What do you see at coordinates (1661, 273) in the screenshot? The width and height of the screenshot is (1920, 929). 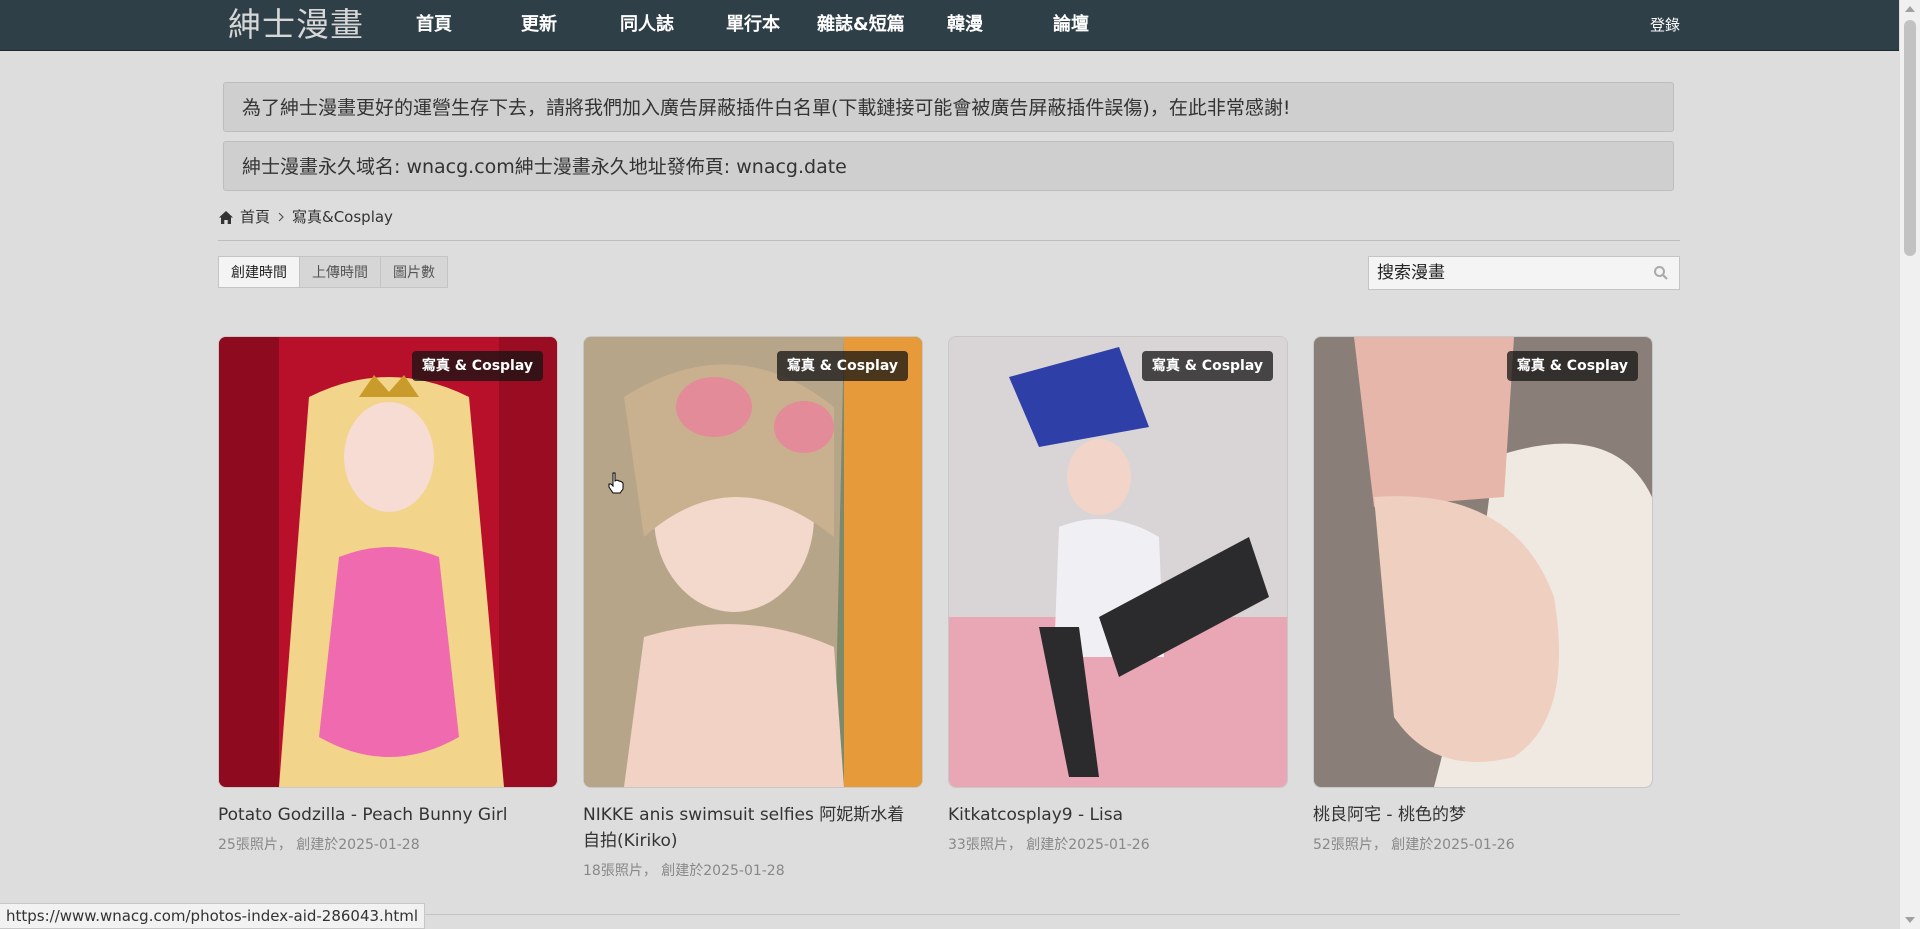 I see `search-icon` at bounding box center [1661, 273].